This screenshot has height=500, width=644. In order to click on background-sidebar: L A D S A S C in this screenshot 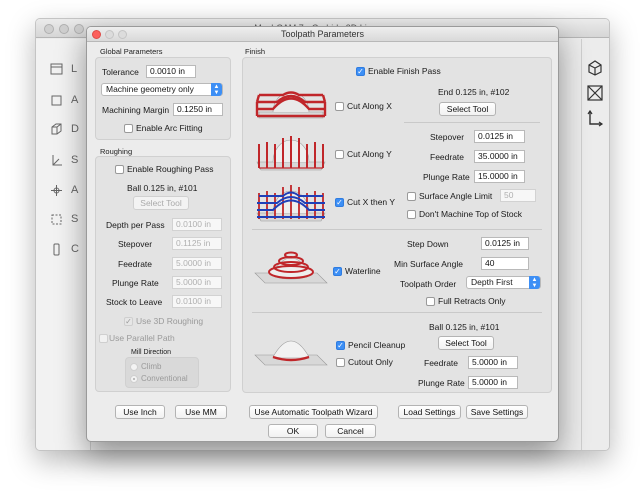, I will do `click(63, 244)`.